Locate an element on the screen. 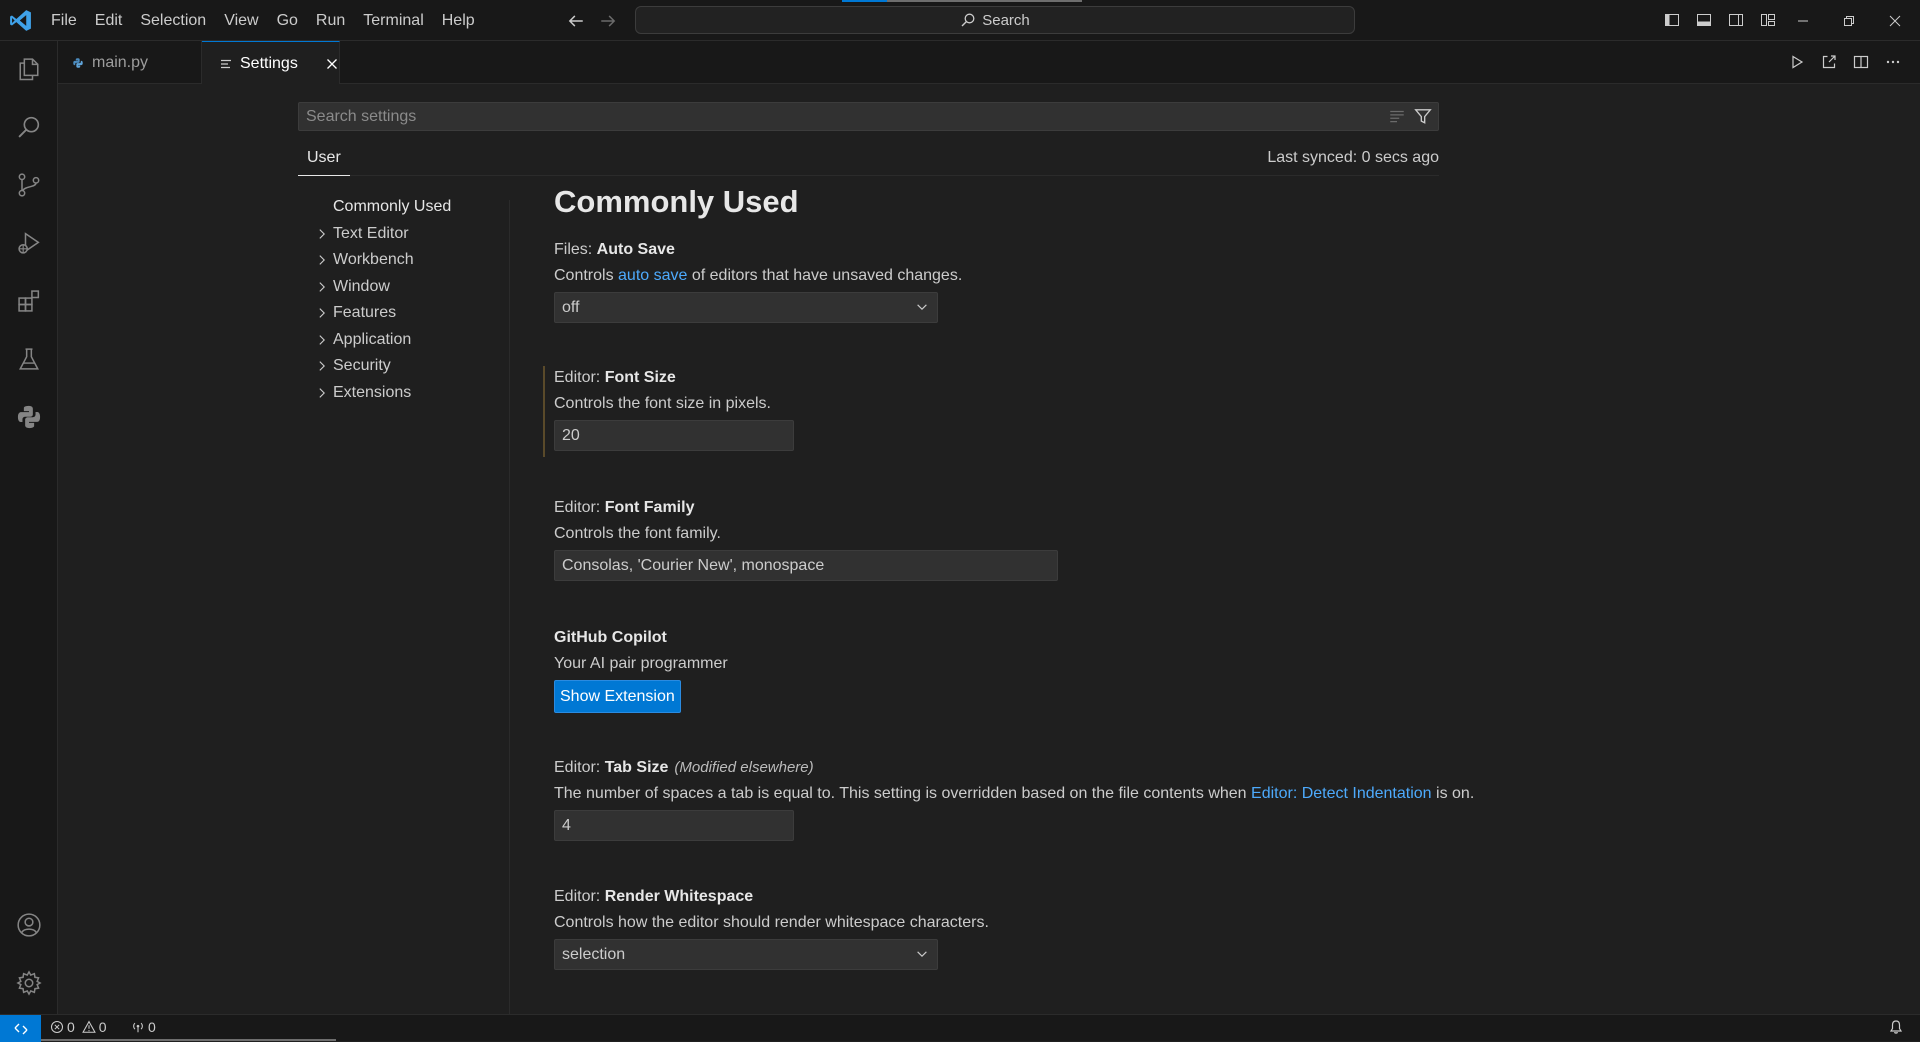 The image size is (1920, 1042). customize-layout-icon is located at coordinates (1768, 20).